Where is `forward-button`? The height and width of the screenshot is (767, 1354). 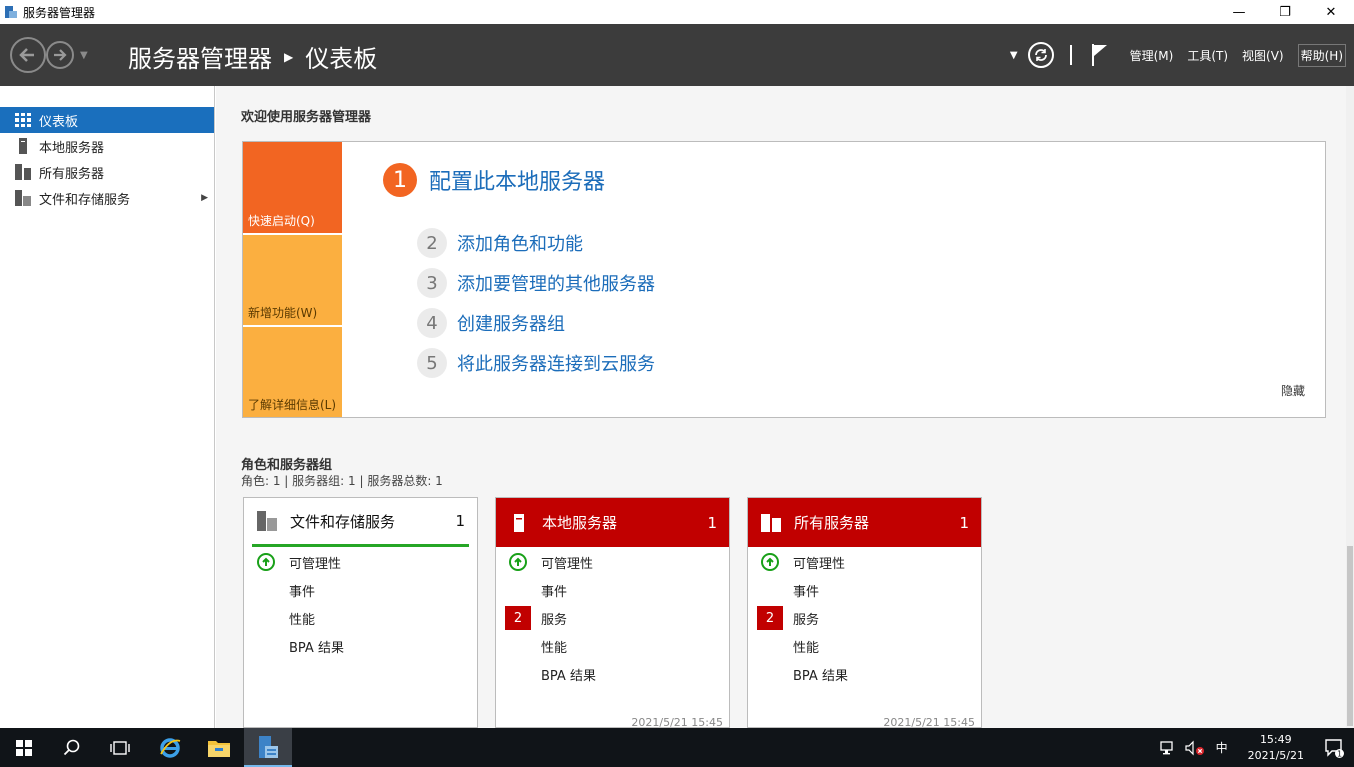 forward-button is located at coordinates (60, 55).